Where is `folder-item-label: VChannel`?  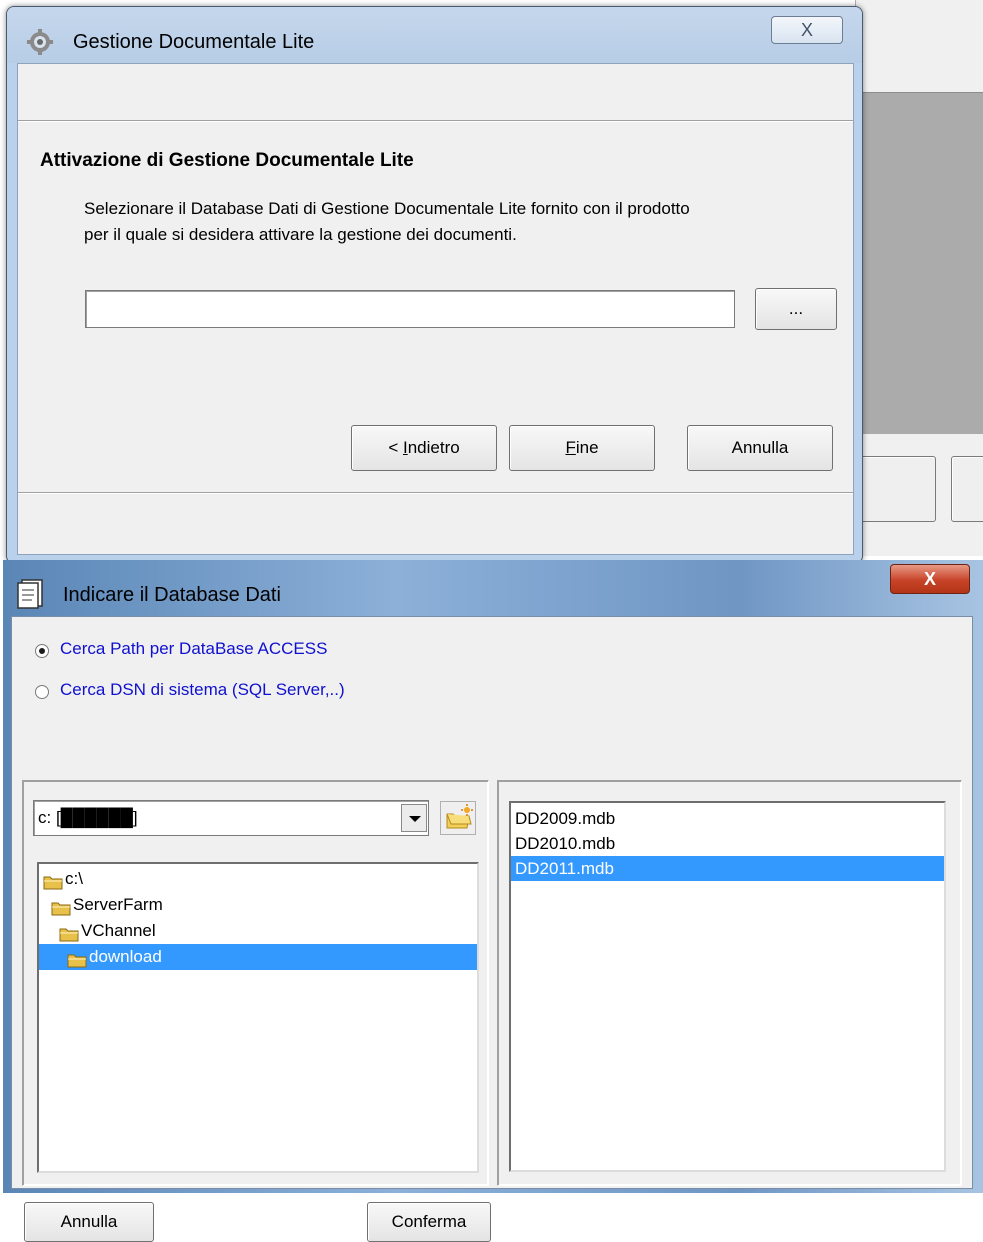 folder-item-label: VChannel is located at coordinates (118, 930).